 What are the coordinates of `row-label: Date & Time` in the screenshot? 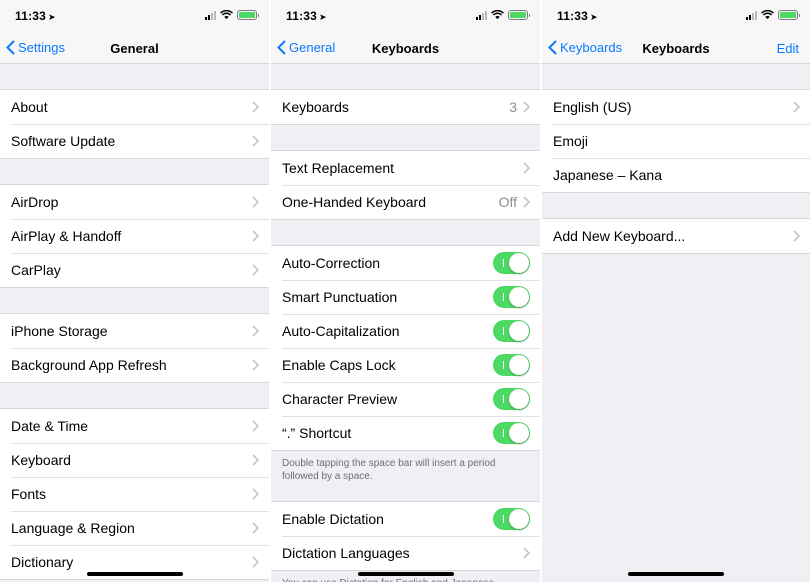 It's located at (50, 426).